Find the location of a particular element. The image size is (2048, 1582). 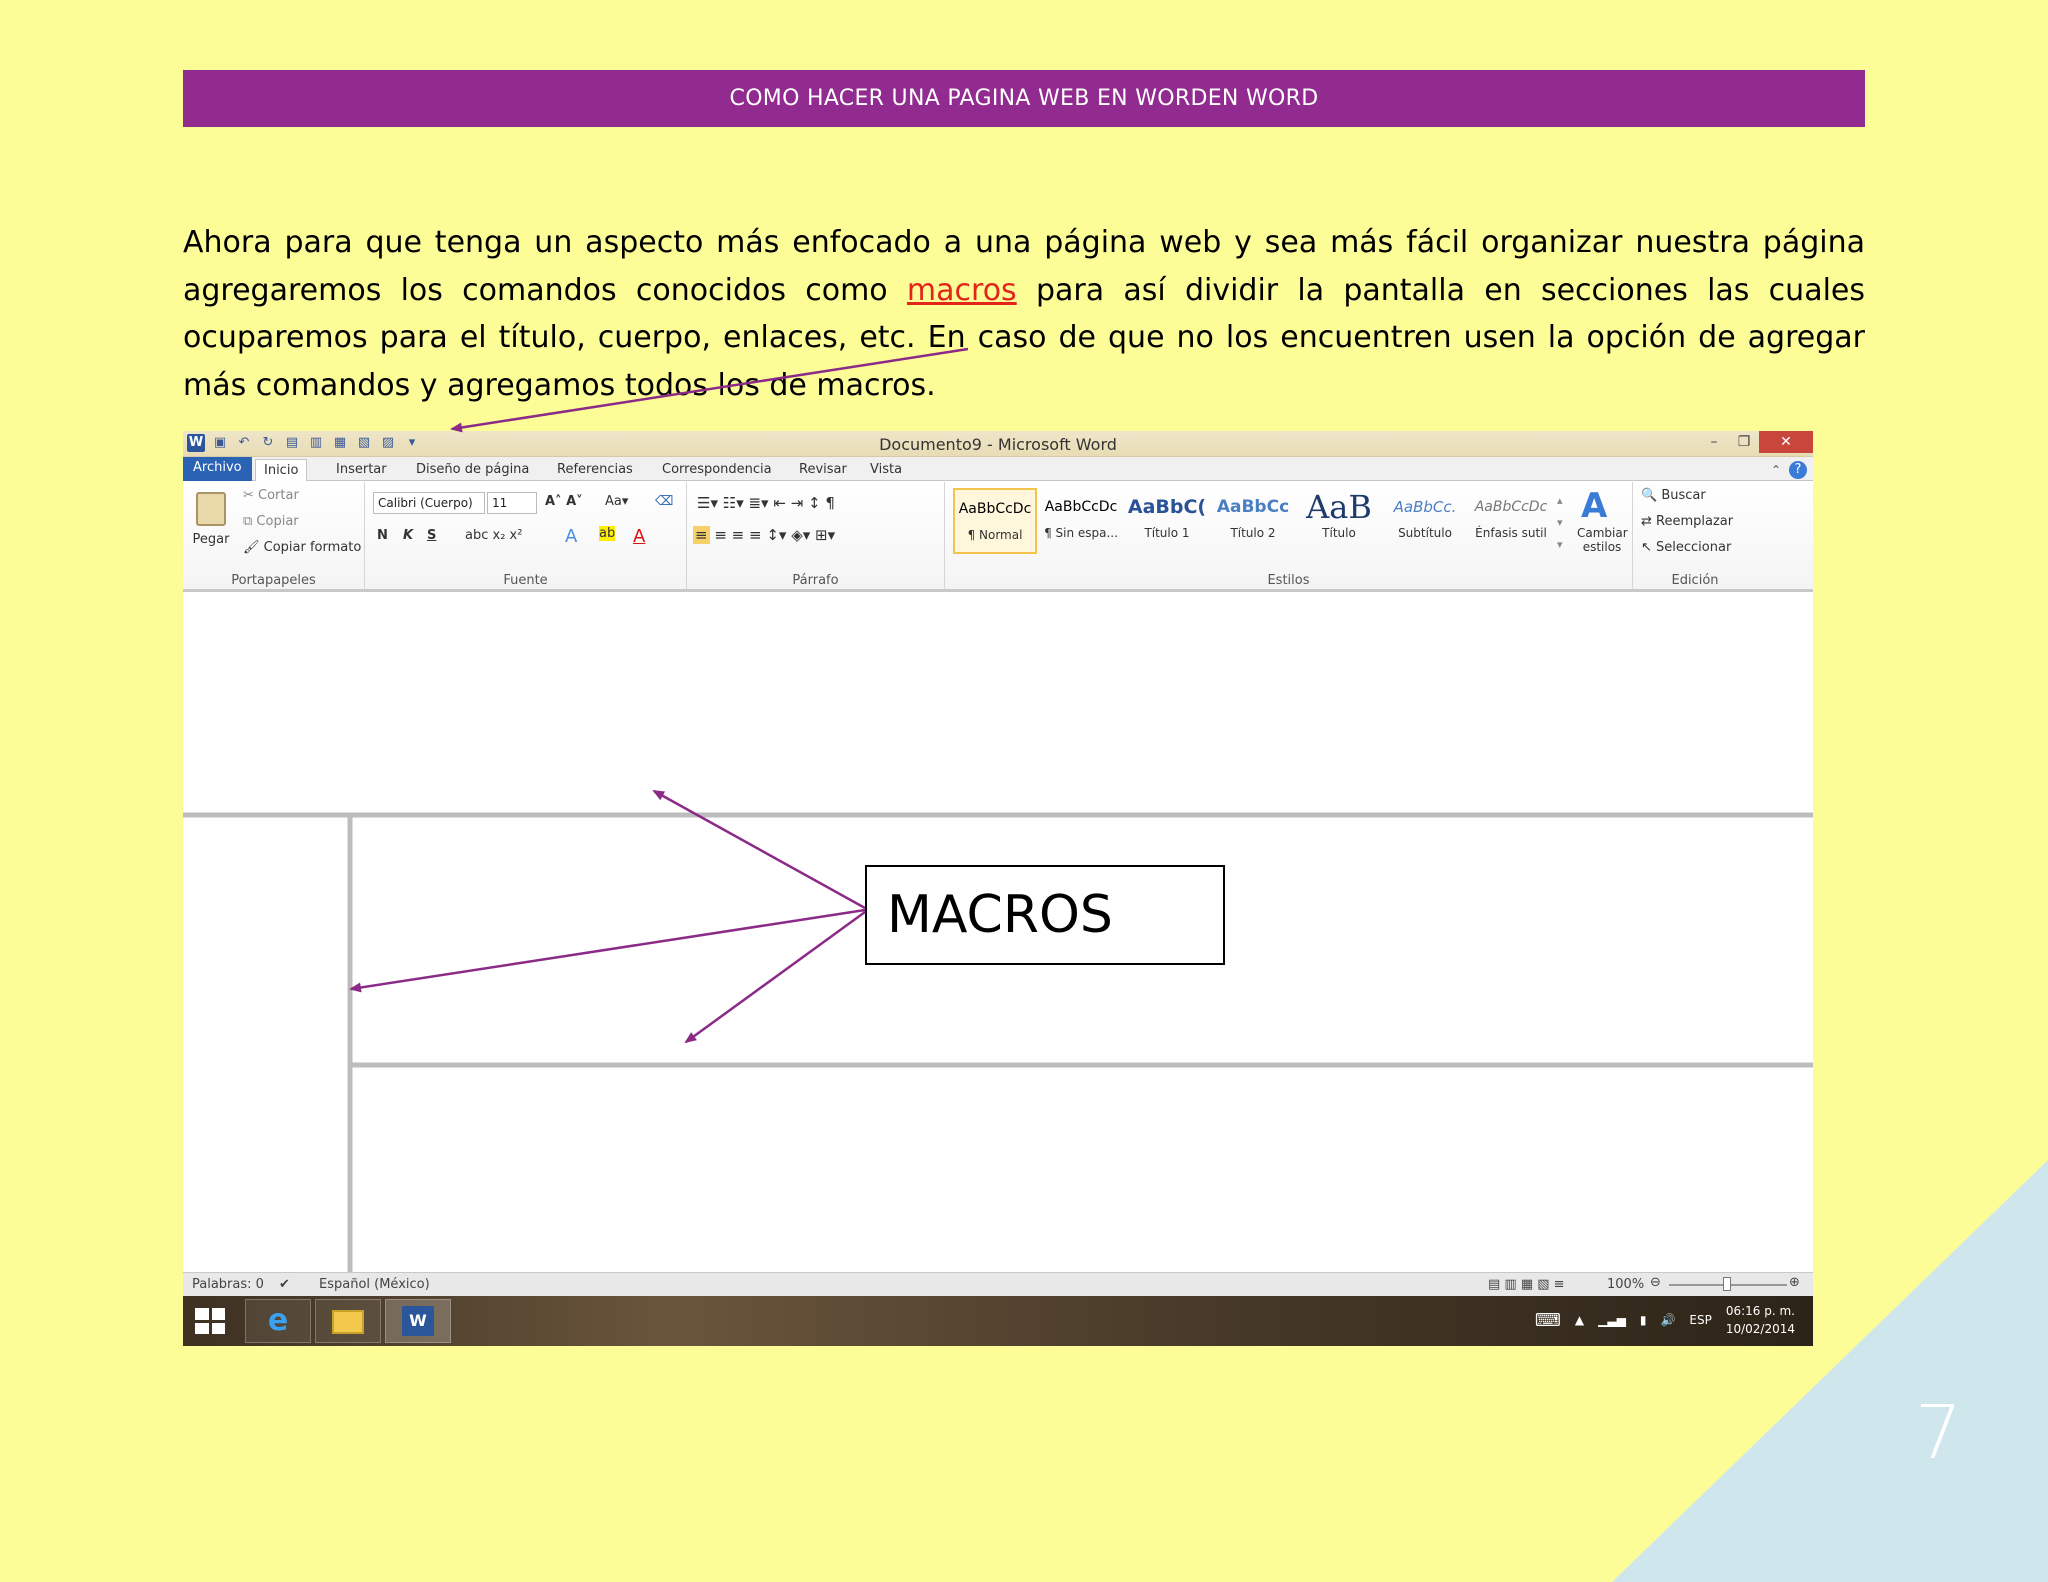

window-controls: – ❐ ✕ is located at coordinates (1756, 442).